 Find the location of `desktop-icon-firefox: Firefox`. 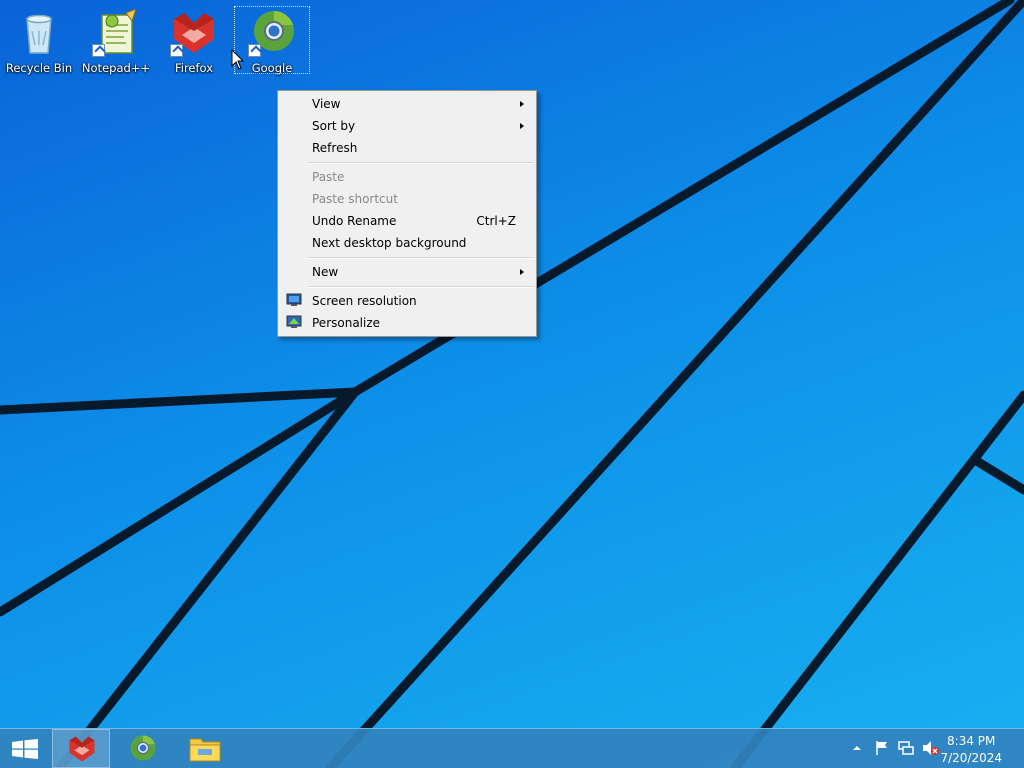

desktop-icon-firefox: Firefox is located at coordinates (194, 40).